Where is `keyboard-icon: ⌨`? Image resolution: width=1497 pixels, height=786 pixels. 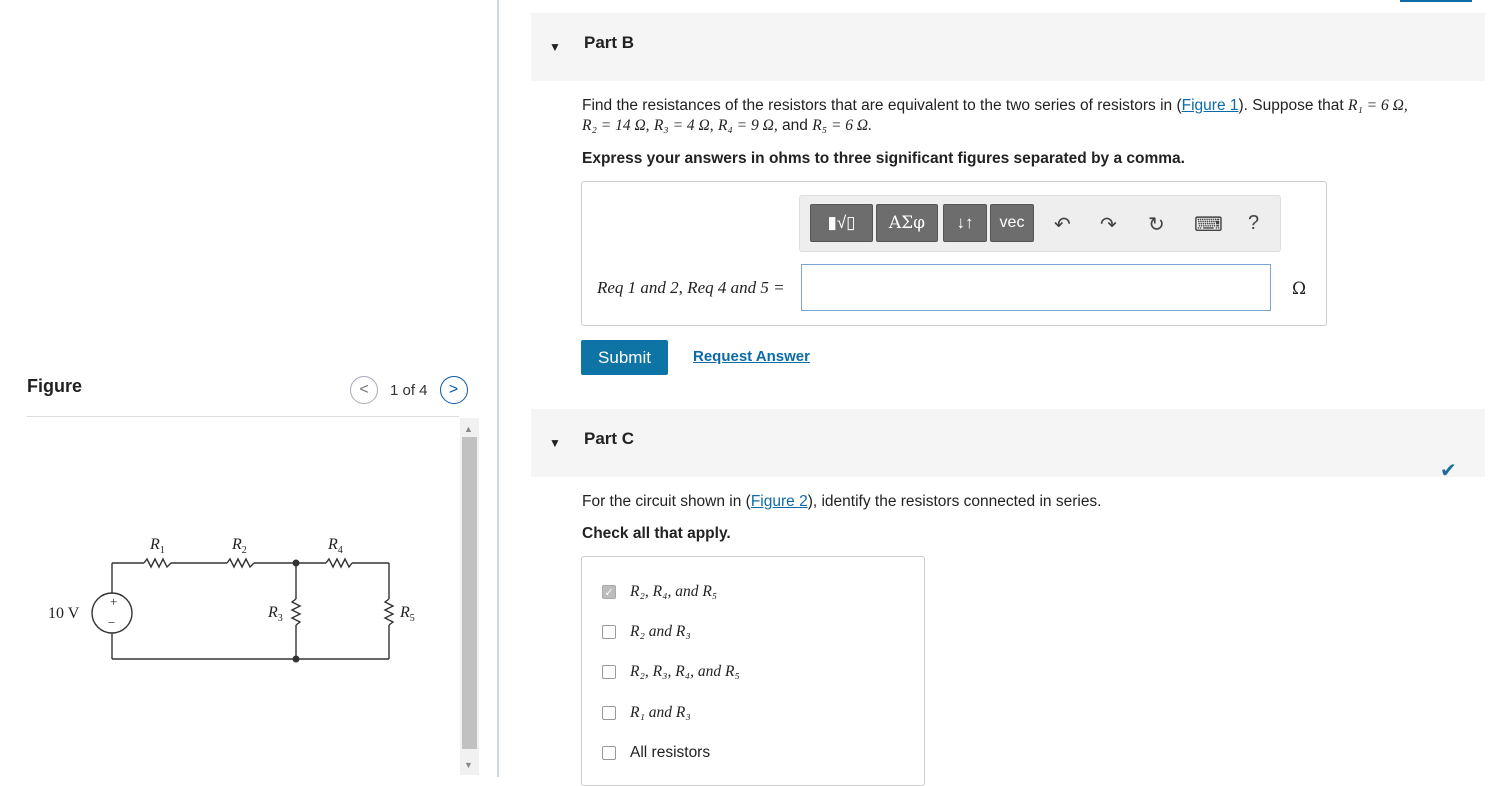 keyboard-icon: ⌨ is located at coordinates (1208, 224).